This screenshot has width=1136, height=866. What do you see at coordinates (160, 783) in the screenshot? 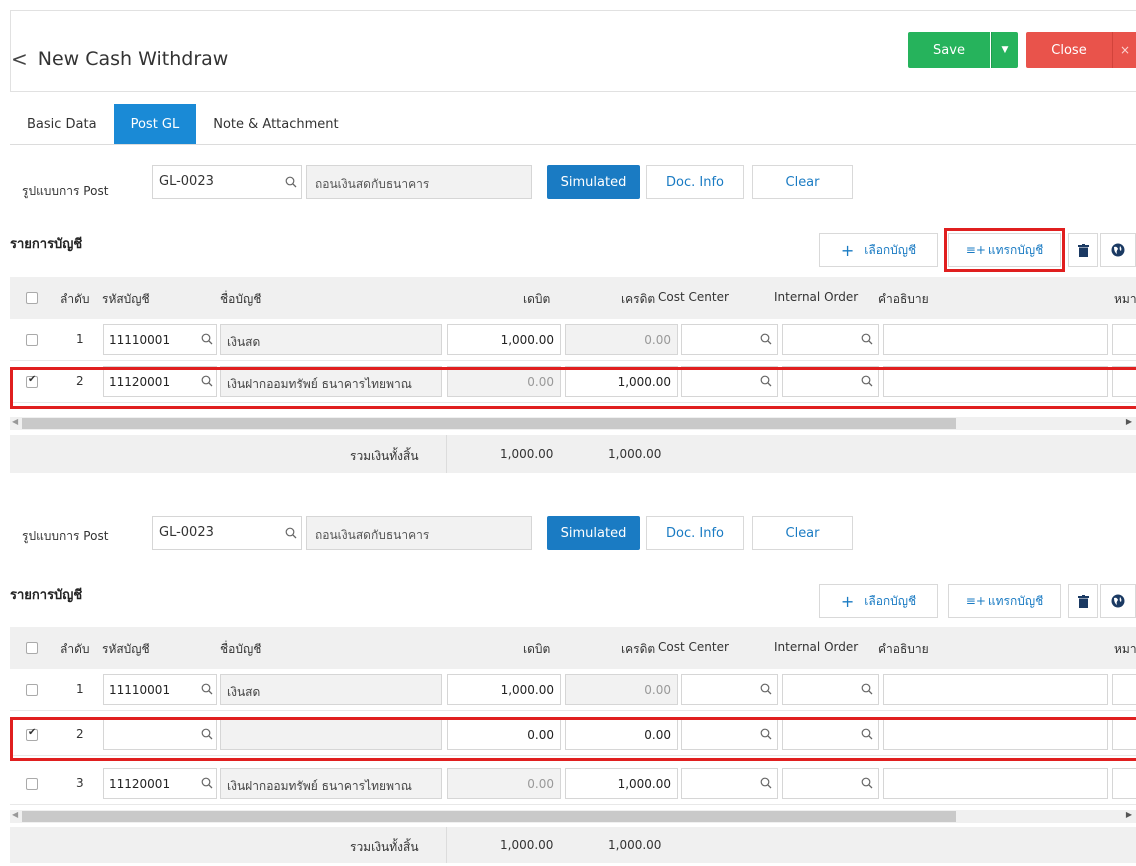
I see `account-code-input: 11120001` at bounding box center [160, 783].